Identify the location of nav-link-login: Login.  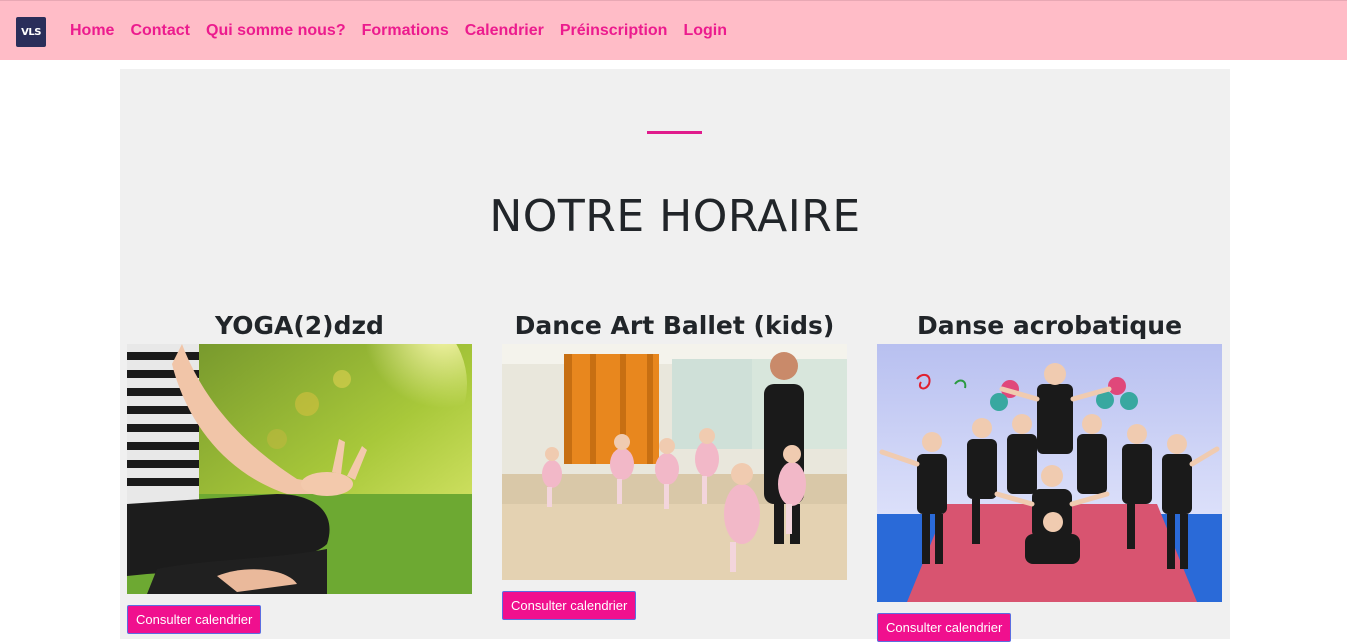
(705, 31).